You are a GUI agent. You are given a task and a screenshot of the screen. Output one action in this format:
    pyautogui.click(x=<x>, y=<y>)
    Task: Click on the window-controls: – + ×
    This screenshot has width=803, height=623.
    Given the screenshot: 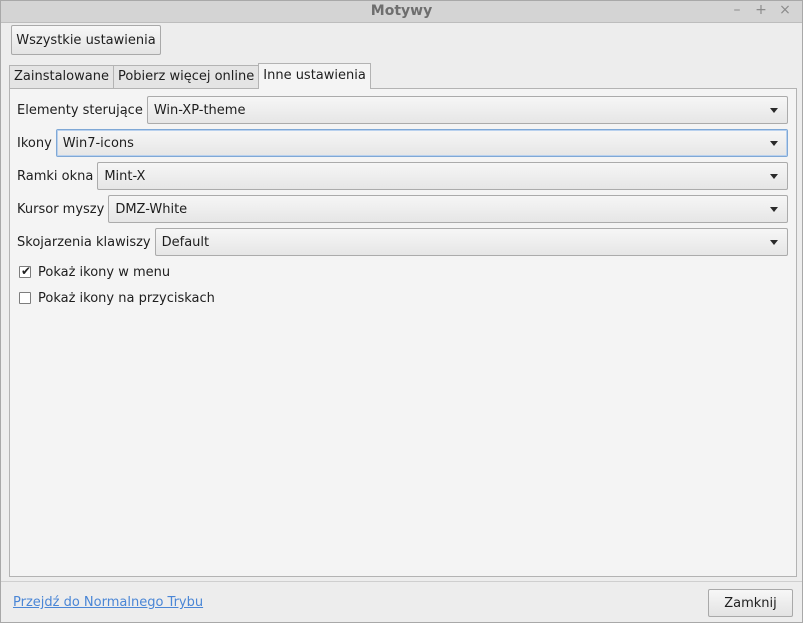 What is the action you would take?
    pyautogui.click(x=761, y=10)
    